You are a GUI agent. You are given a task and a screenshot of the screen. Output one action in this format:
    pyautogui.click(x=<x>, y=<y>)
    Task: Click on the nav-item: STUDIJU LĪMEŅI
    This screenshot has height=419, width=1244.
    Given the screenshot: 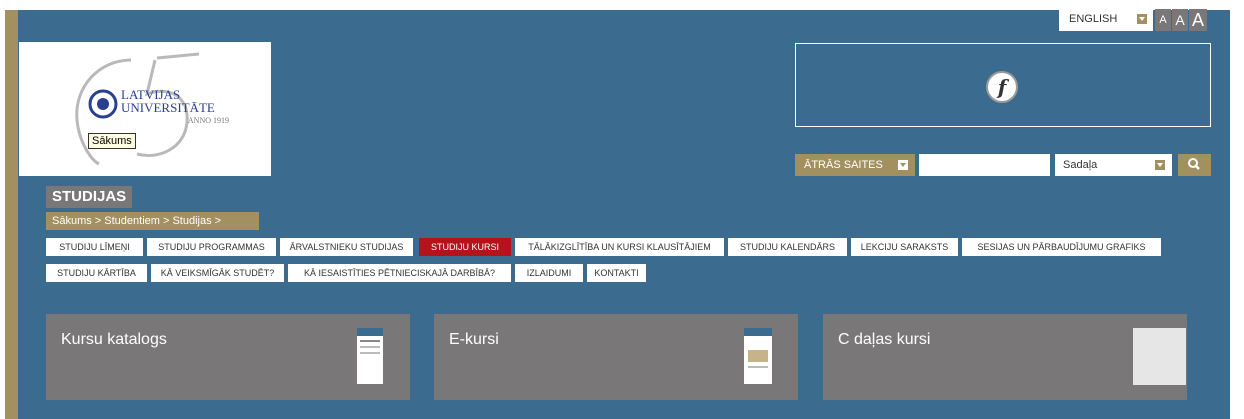 What is the action you would take?
    pyautogui.click(x=94, y=247)
    